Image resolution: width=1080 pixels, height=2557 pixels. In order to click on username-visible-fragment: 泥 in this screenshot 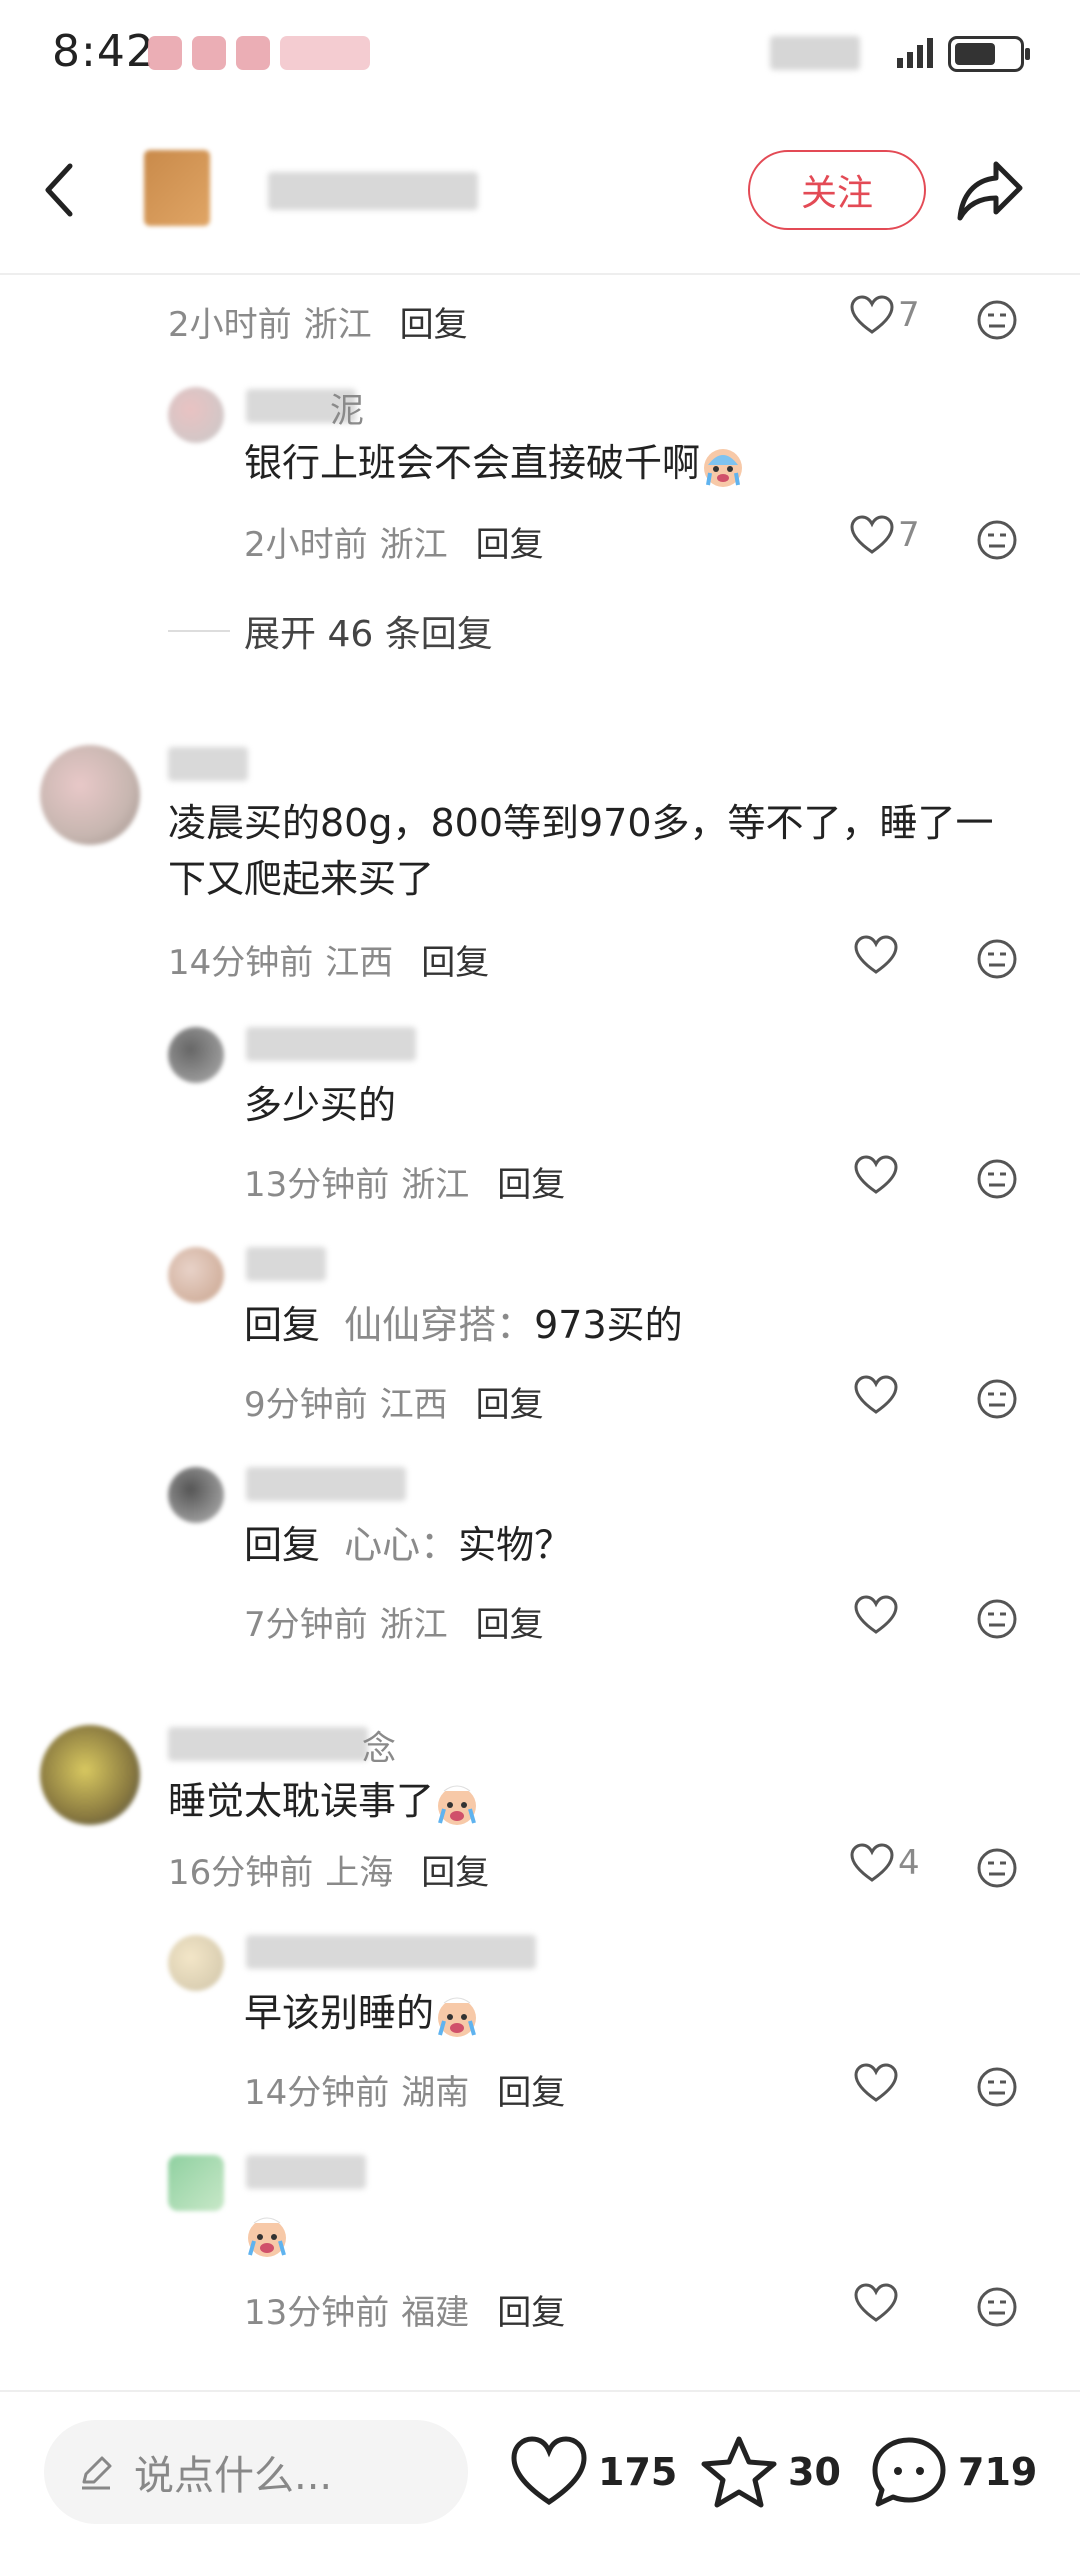, I will do `click(347, 411)`.